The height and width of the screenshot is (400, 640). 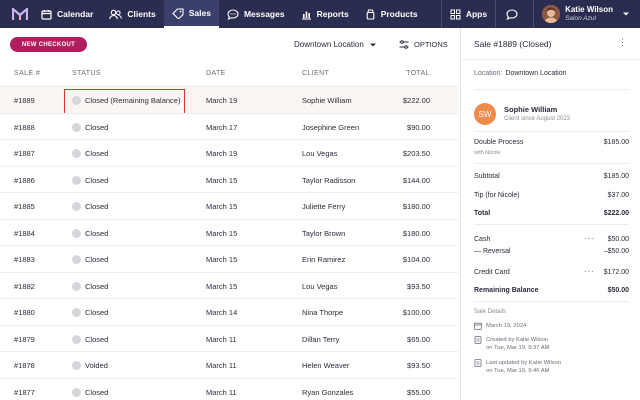 What do you see at coordinates (589, 271) in the screenshot?
I see `card-more-icon: ···` at bounding box center [589, 271].